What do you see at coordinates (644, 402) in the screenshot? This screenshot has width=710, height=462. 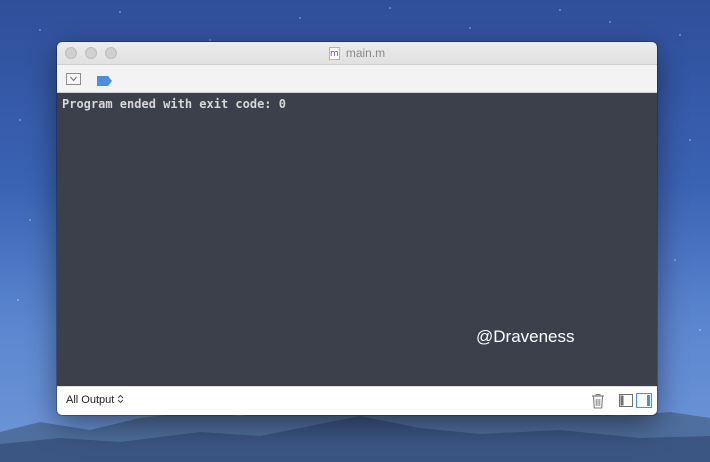 I see `console-view-icon` at bounding box center [644, 402].